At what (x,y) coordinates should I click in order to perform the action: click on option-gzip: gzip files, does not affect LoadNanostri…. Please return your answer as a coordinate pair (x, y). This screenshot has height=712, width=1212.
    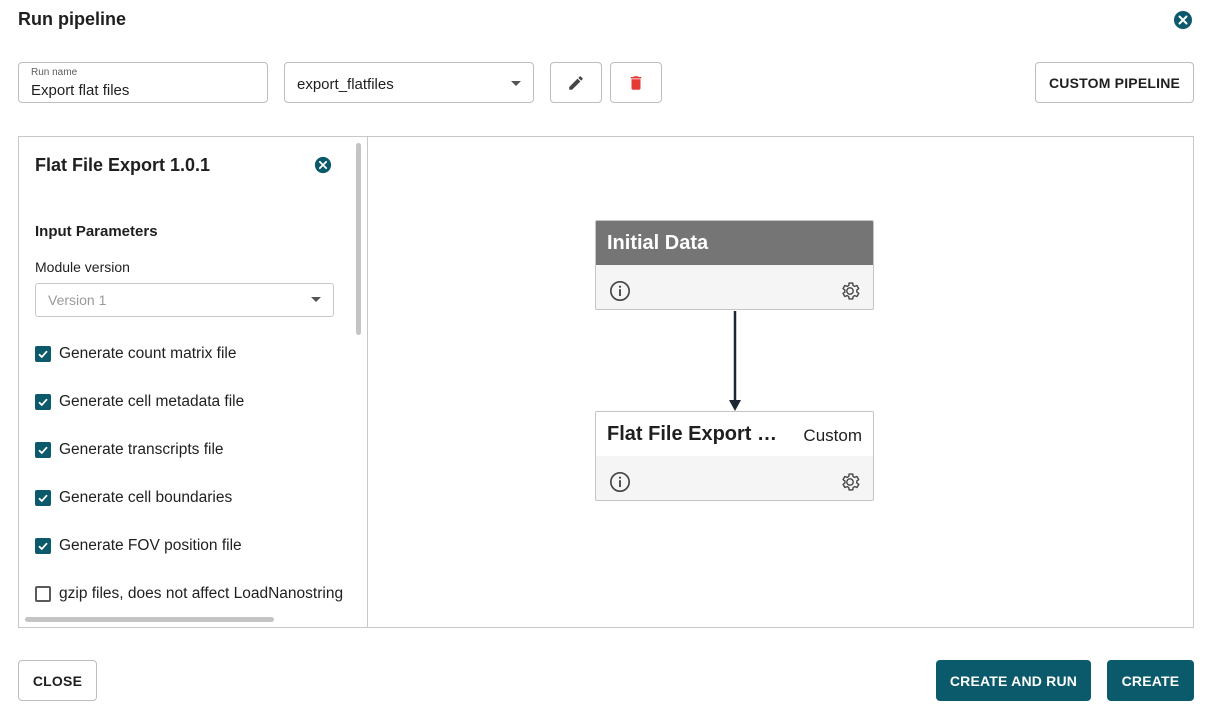
    Looking at the image, I should click on (189, 594).